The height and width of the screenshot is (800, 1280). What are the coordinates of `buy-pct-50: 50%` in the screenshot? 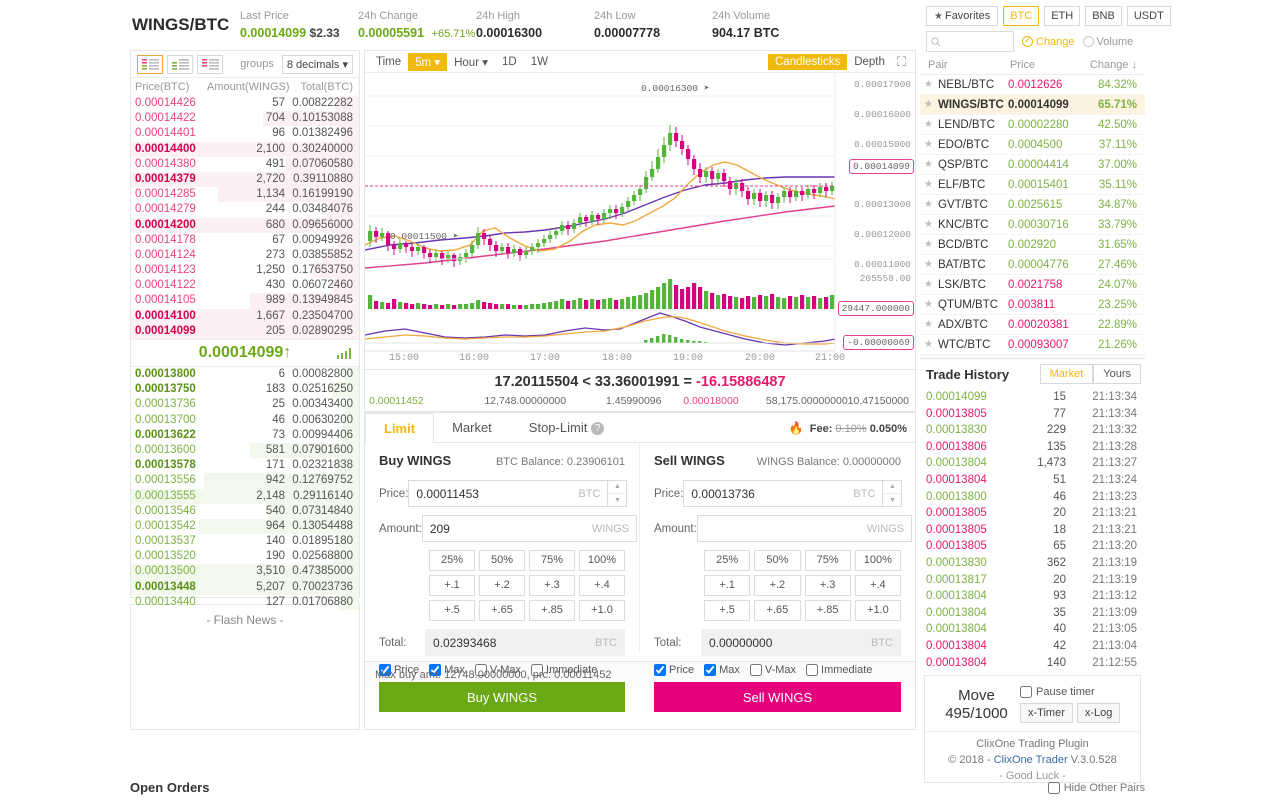 It's located at (502, 560).